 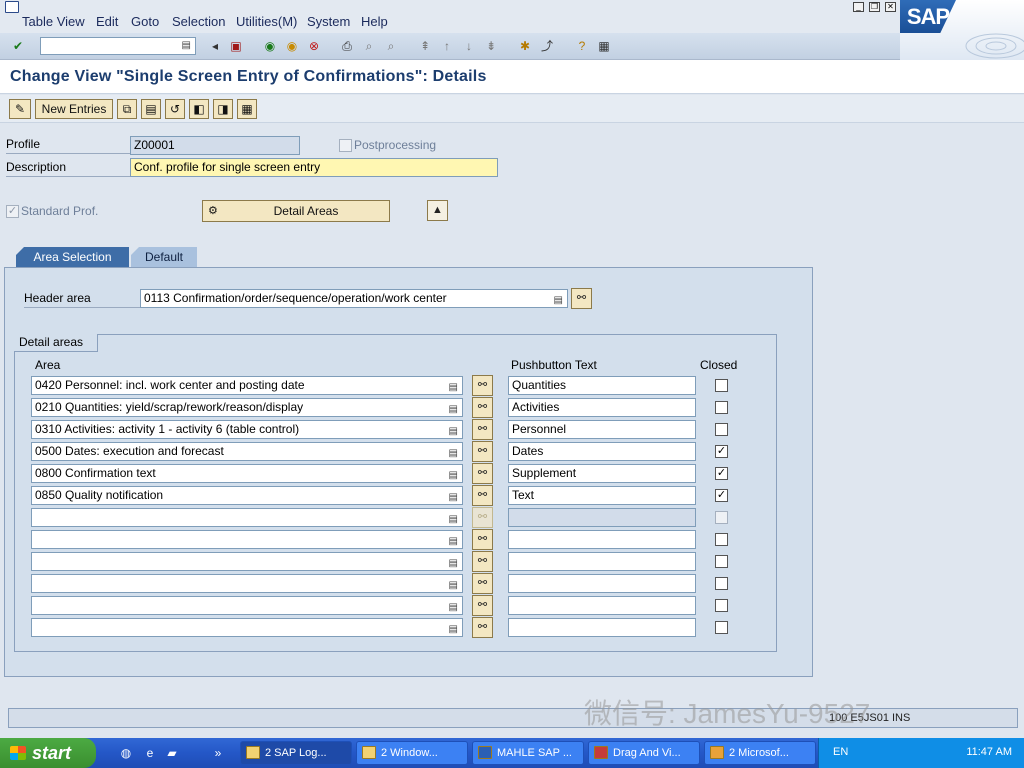 What do you see at coordinates (437, 210) in the screenshot?
I see `picture-icon: ▲` at bounding box center [437, 210].